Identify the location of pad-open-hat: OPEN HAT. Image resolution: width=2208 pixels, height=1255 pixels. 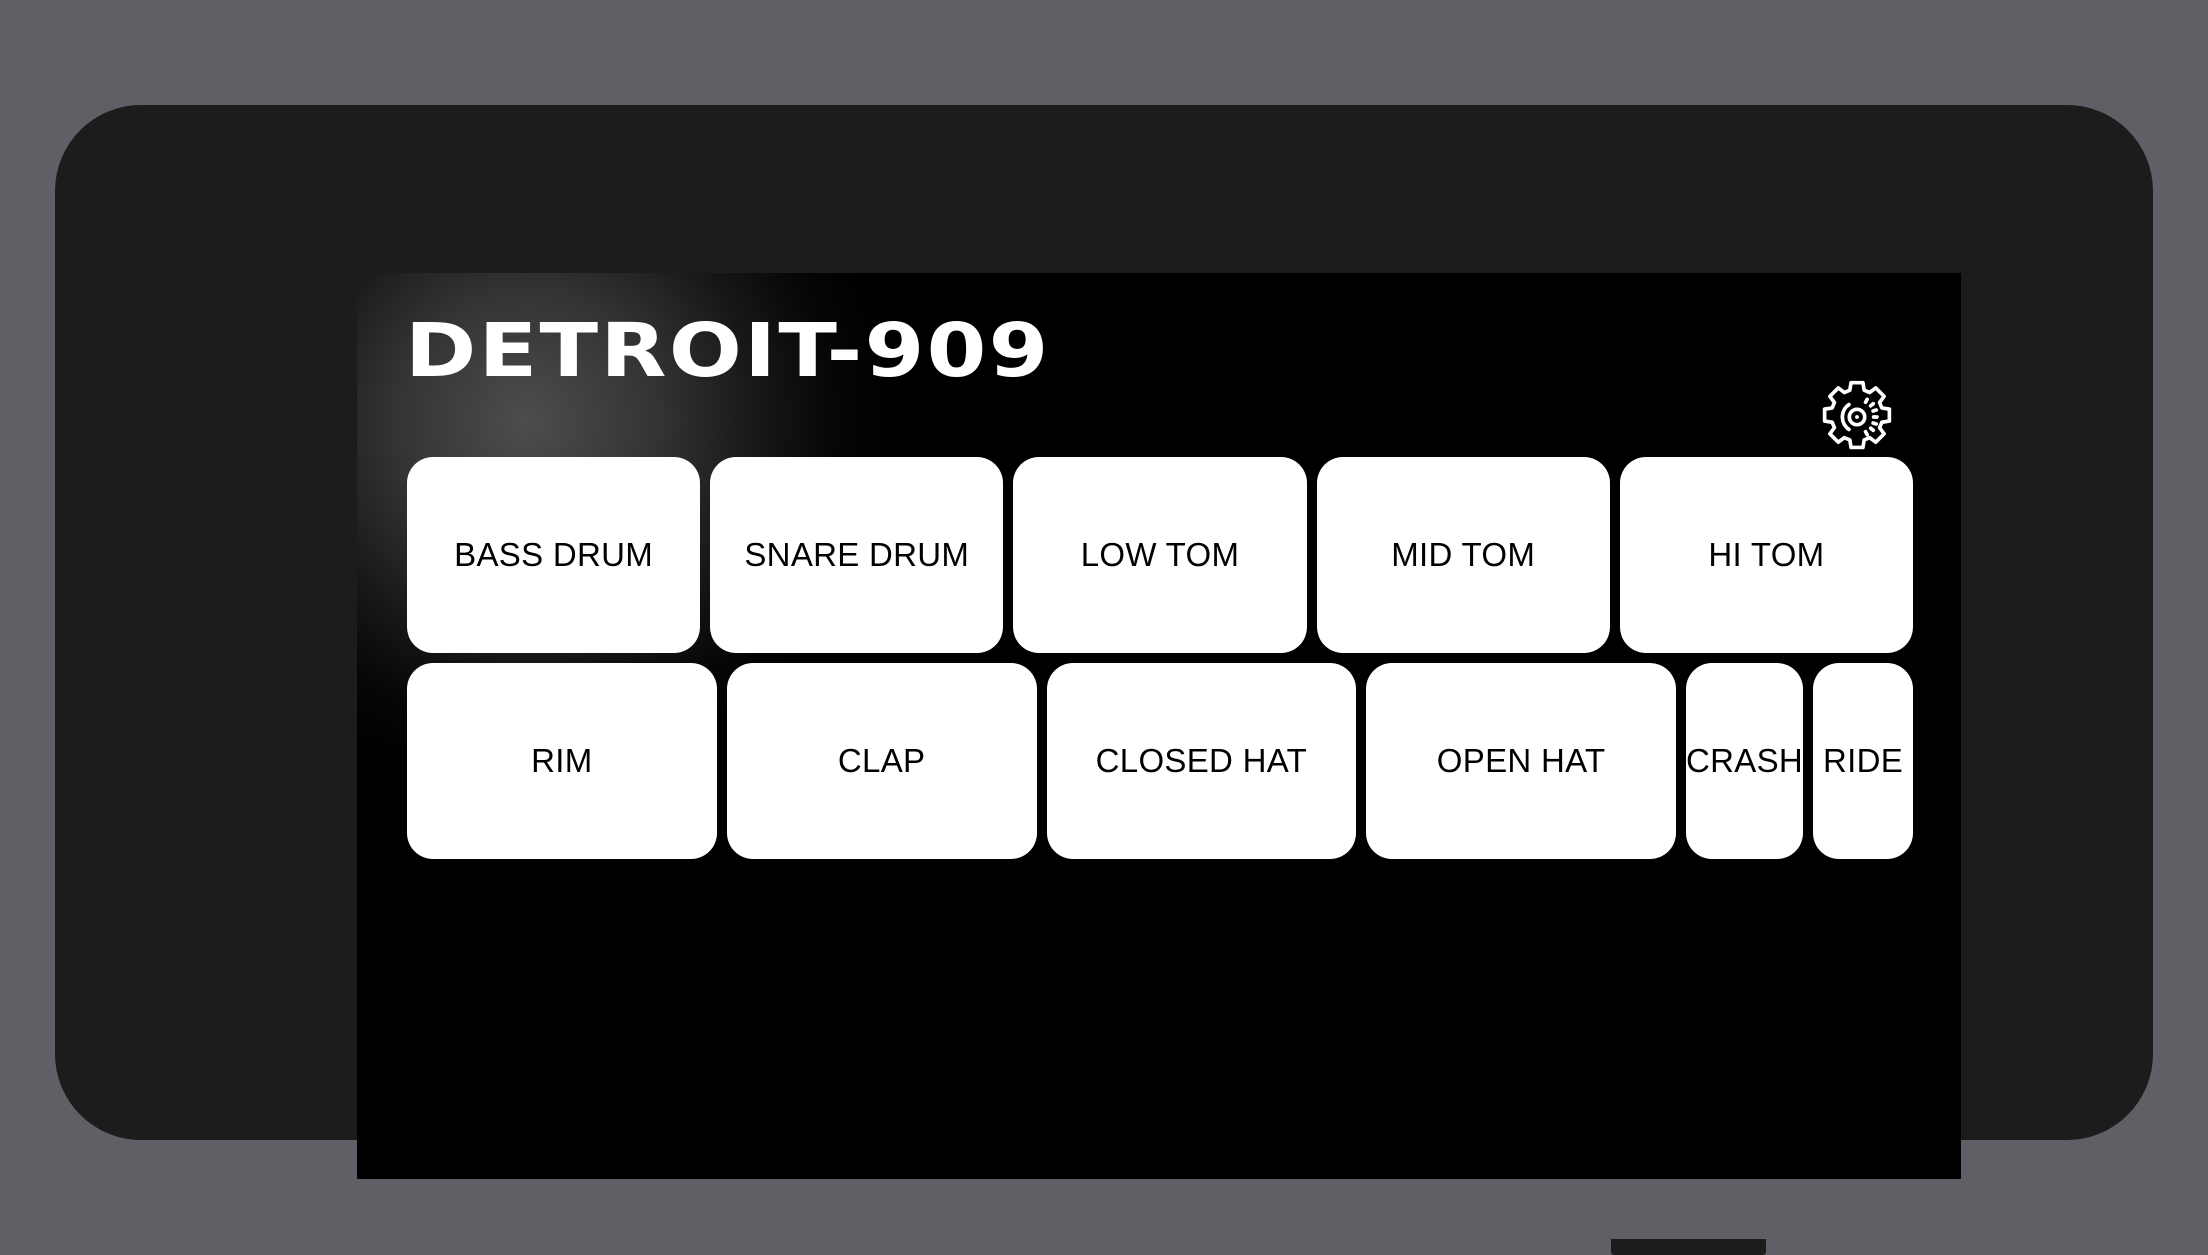
(1521, 761).